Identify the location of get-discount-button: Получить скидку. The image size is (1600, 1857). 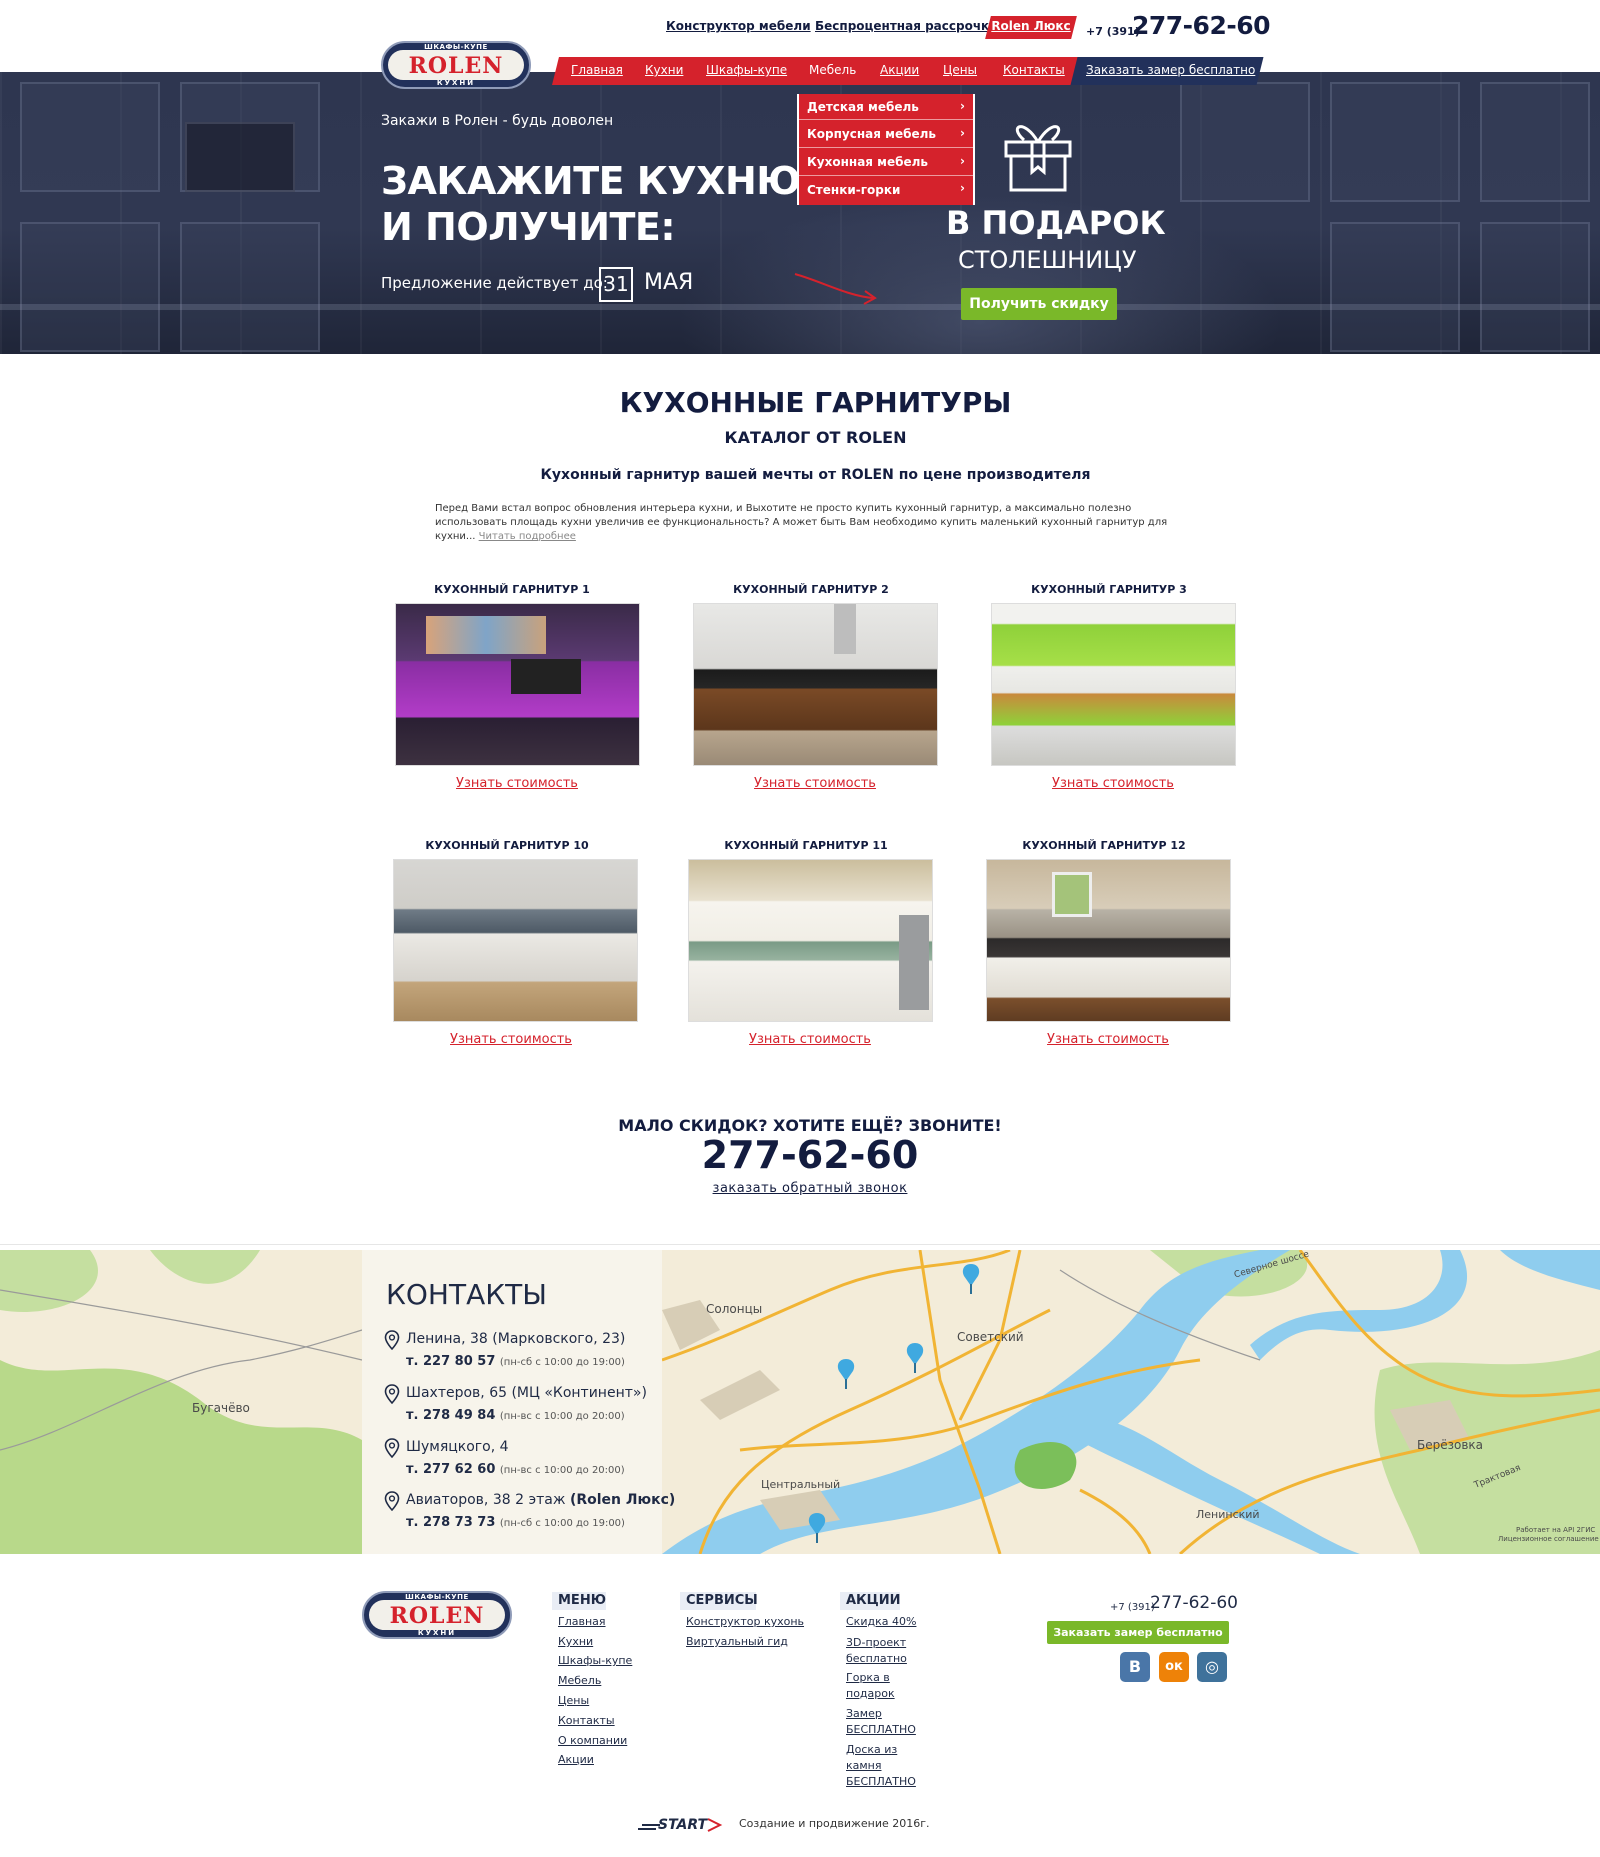
(1039, 304).